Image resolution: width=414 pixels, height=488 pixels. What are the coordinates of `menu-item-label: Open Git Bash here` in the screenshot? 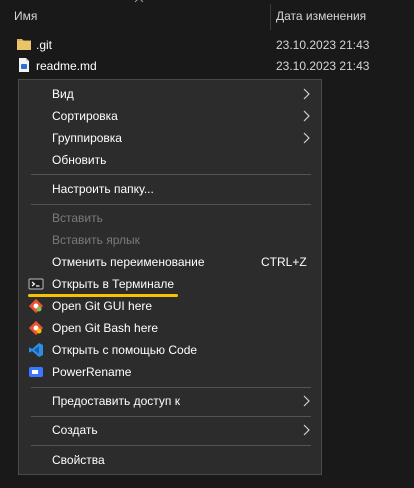 It's located at (105, 328).